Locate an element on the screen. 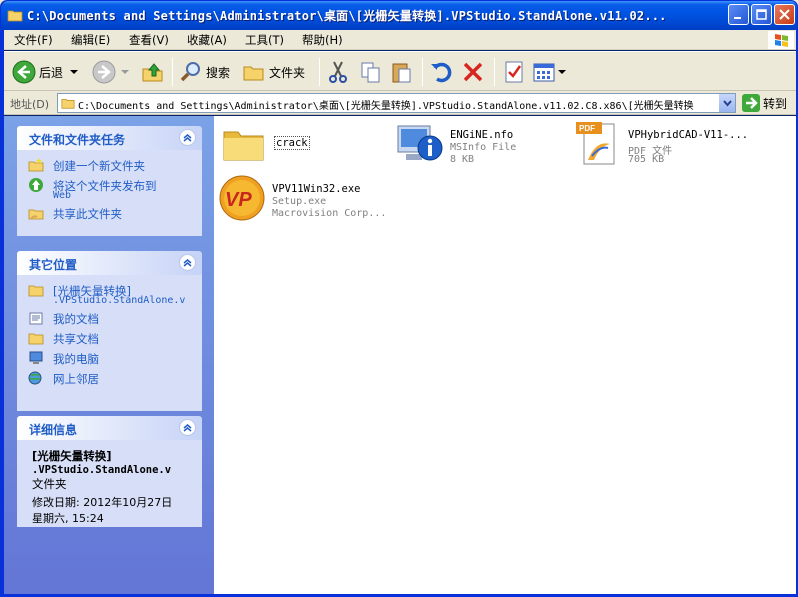  forward-button is located at coordinates (111, 72).